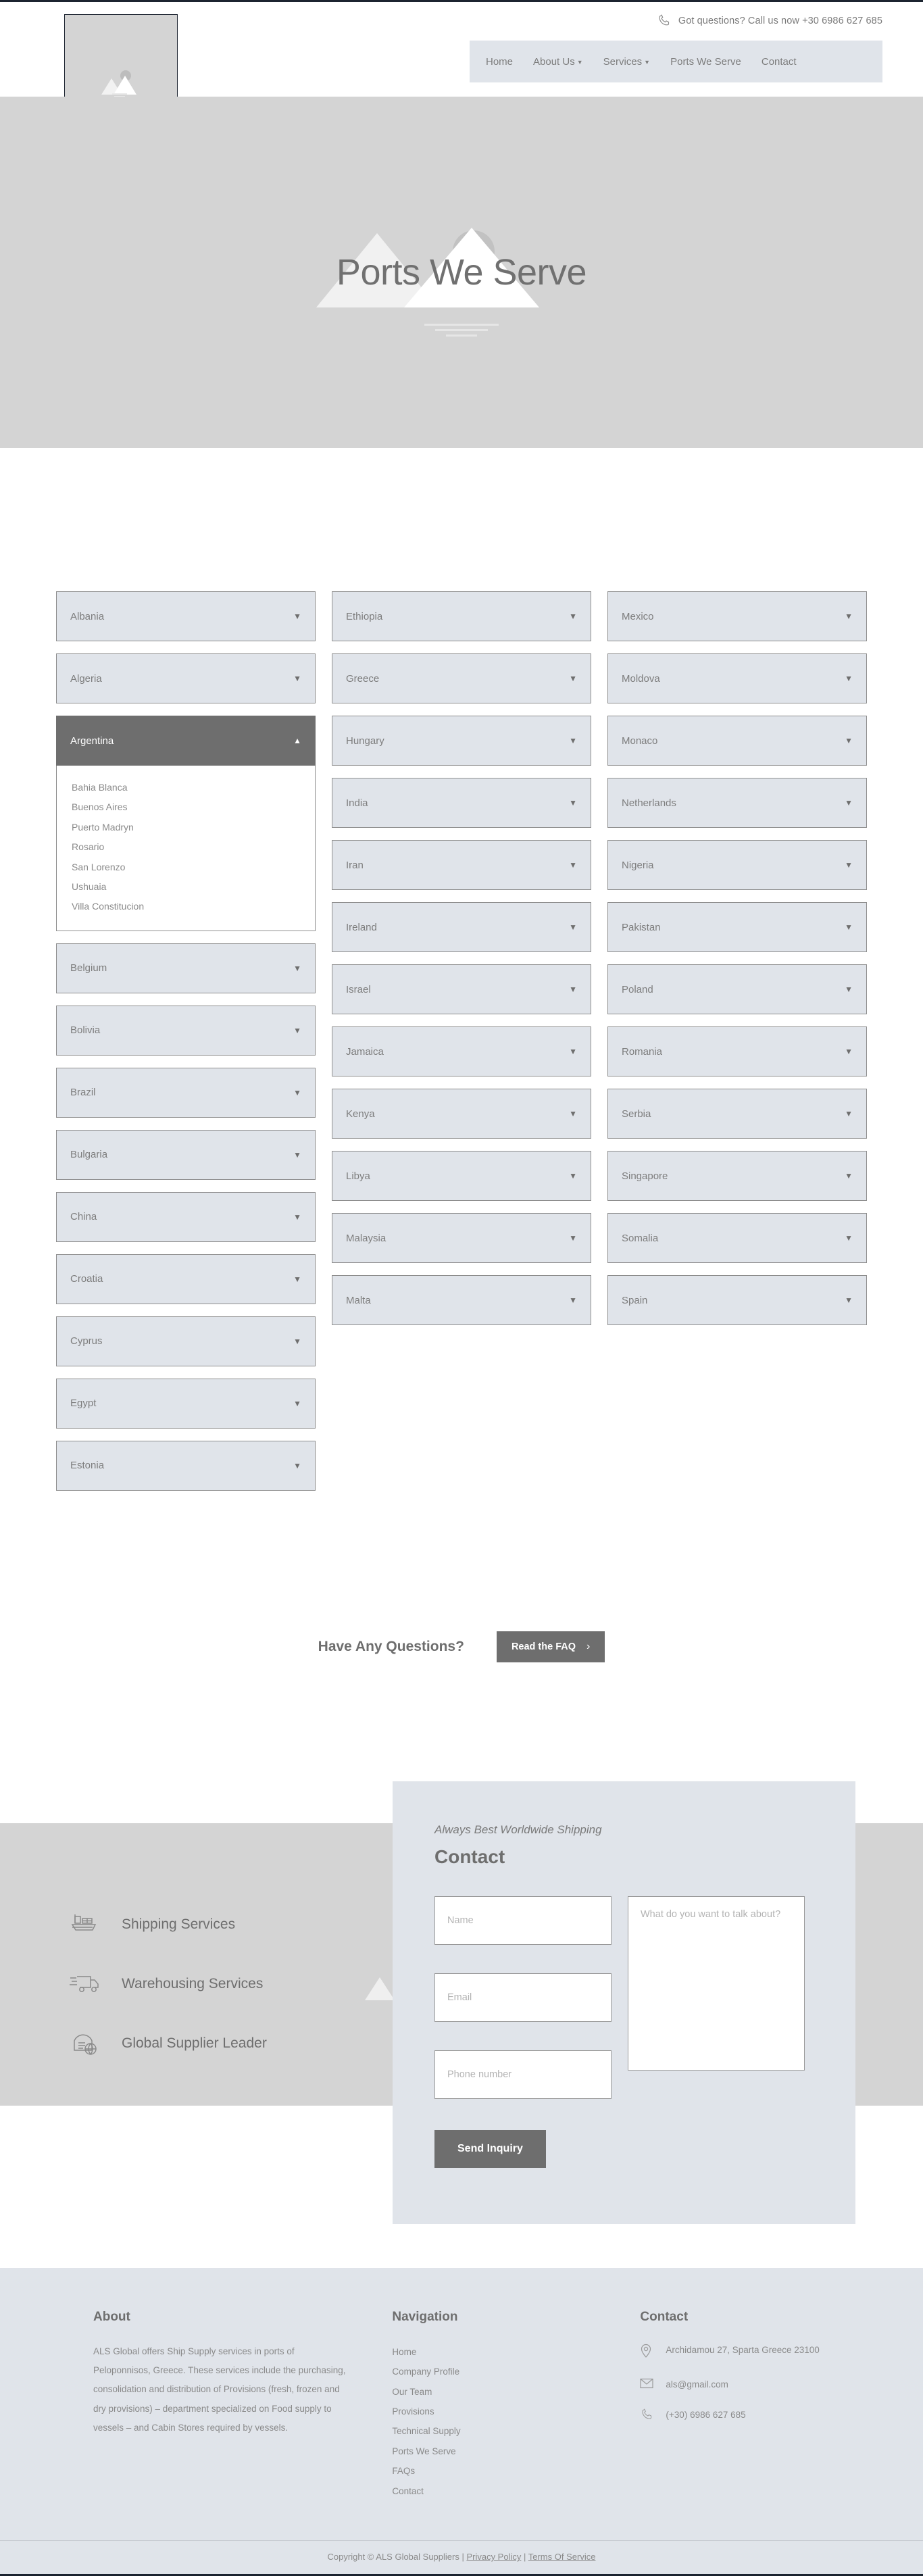 The height and width of the screenshot is (2576, 923). What do you see at coordinates (186, 807) in the screenshot?
I see `port-list-item: Buenos Aires` at bounding box center [186, 807].